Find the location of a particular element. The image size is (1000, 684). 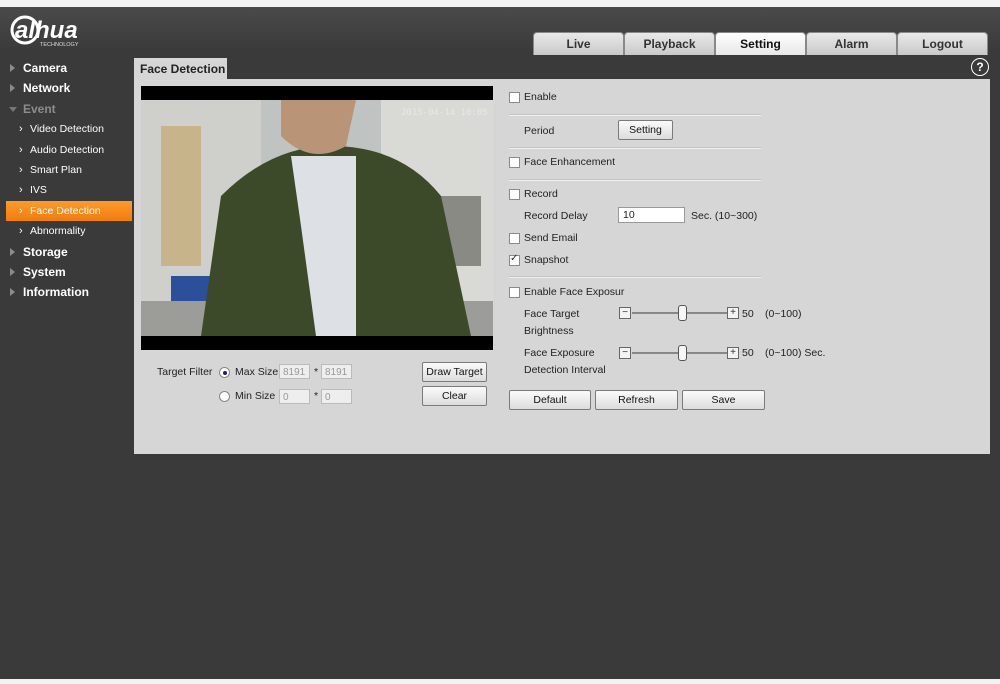

sidebar-item-label: Abnormality is located at coordinates (58, 231).